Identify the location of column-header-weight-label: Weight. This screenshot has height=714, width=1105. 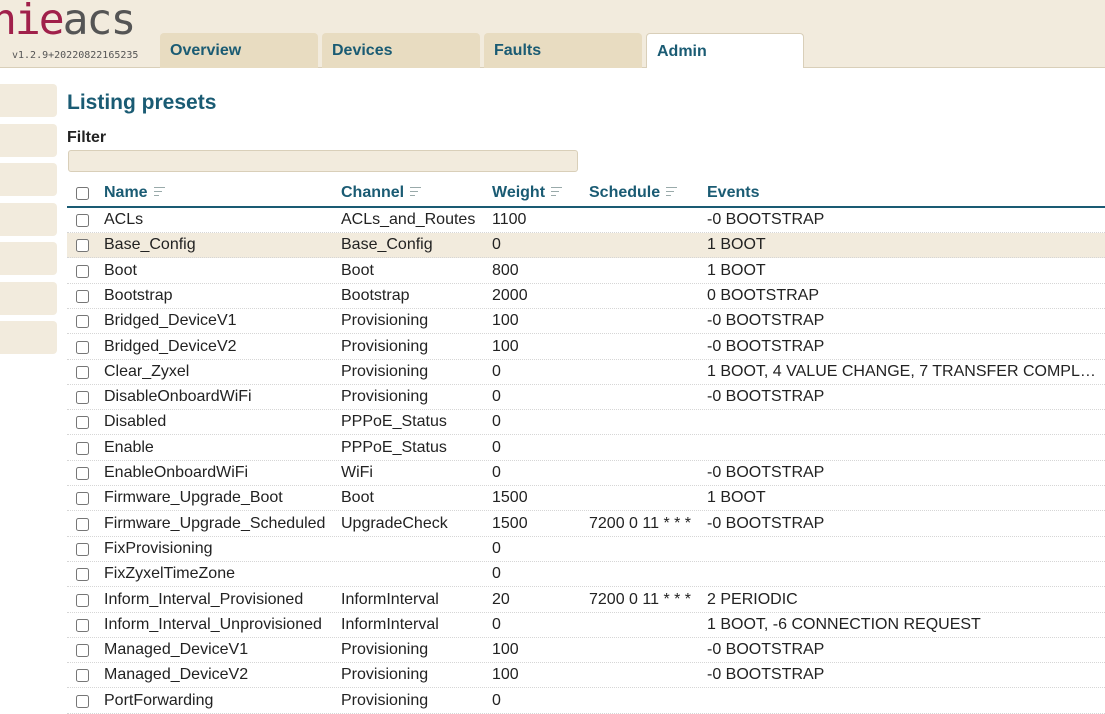
(519, 192).